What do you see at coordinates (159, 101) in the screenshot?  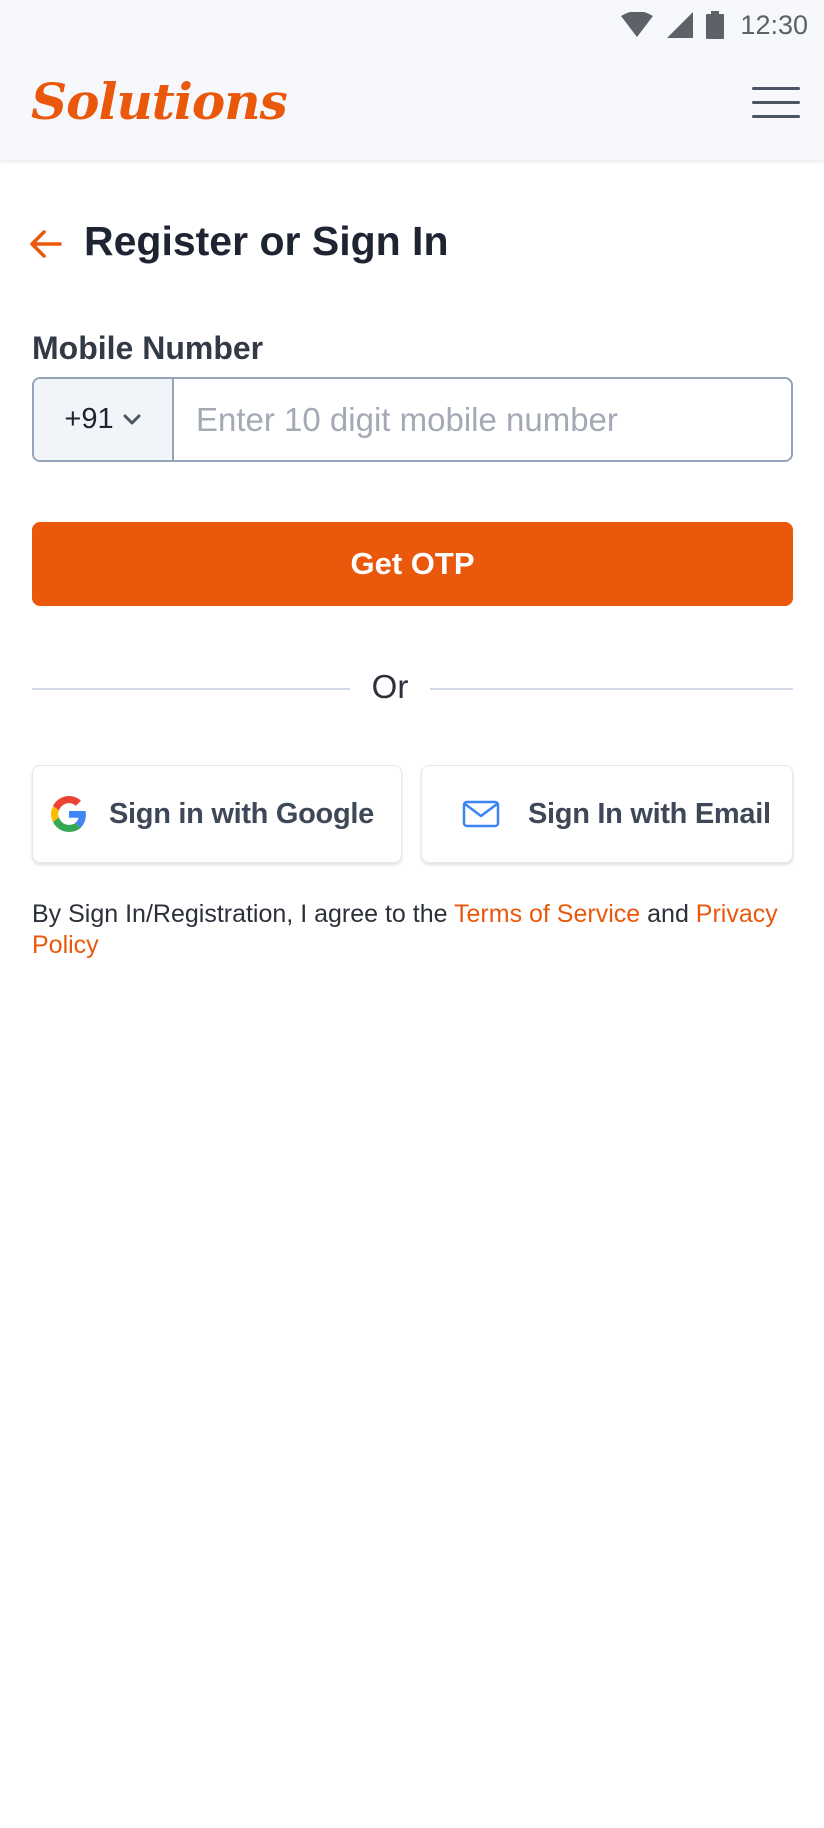 I see `logo: Solutions` at bounding box center [159, 101].